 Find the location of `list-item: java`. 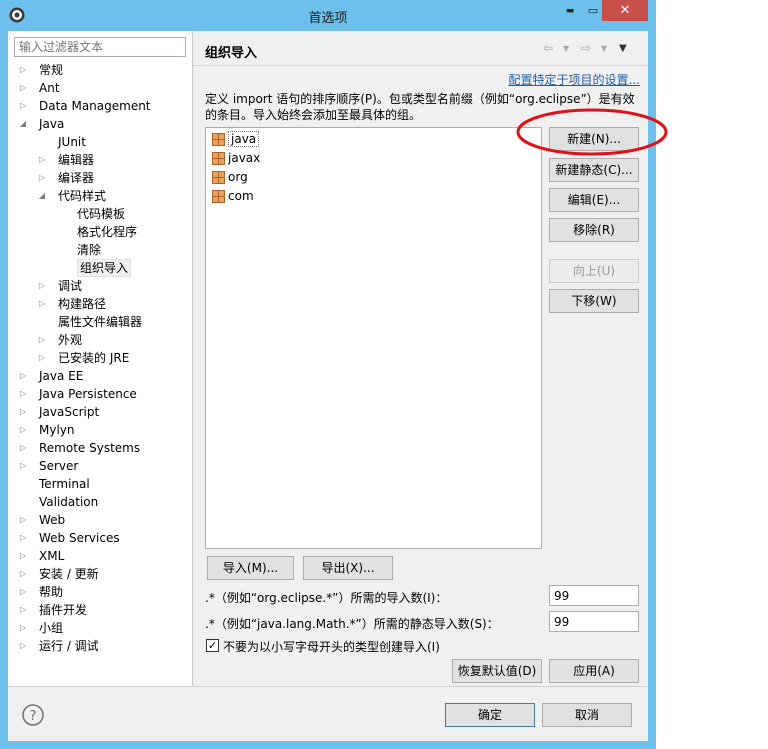

list-item: java is located at coordinates (236, 139).